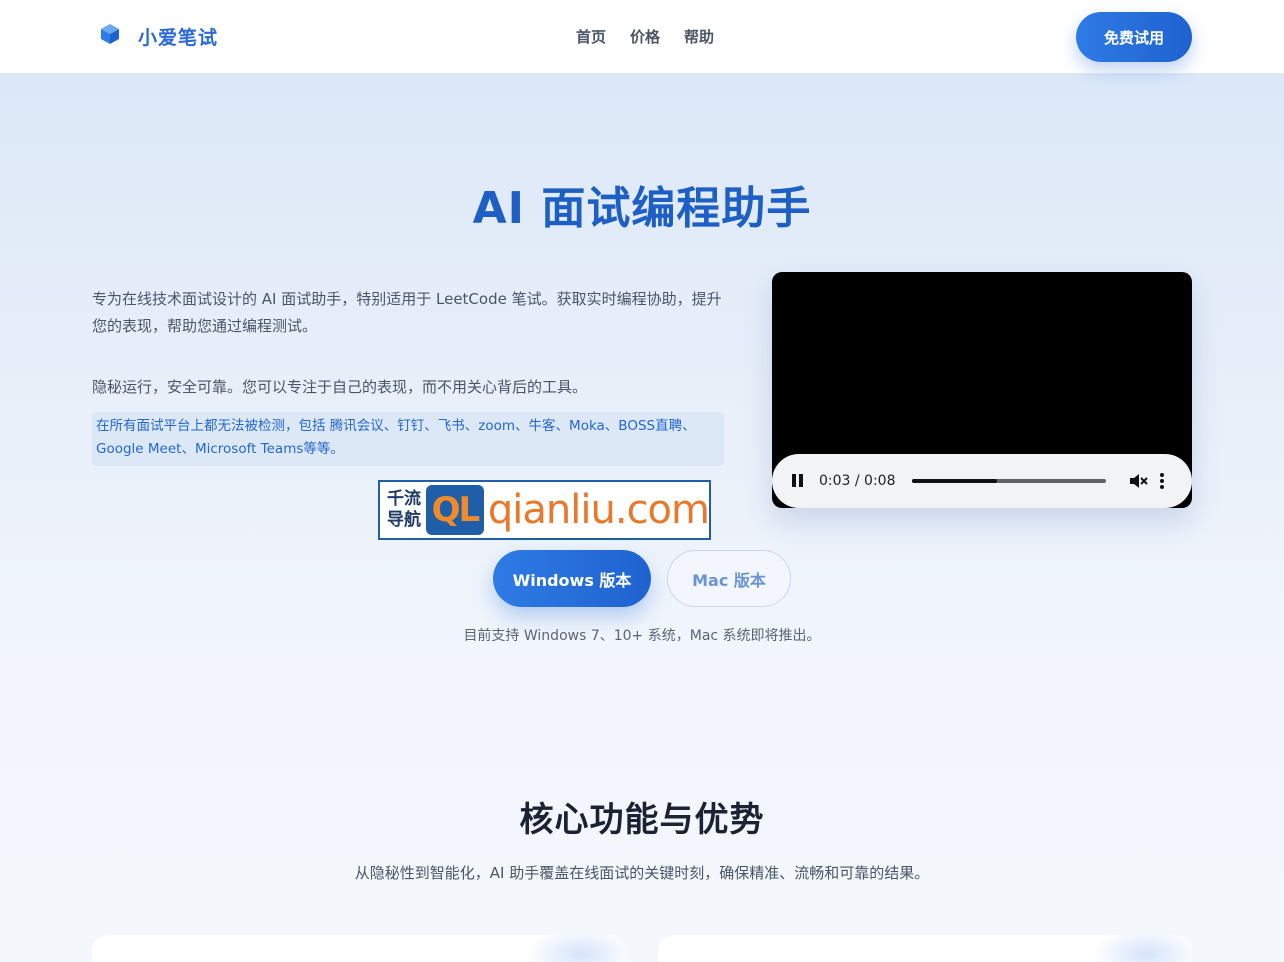  What do you see at coordinates (572, 578) in the screenshot?
I see `windows-download-button: Windows 版本` at bounding box center [572, 578].